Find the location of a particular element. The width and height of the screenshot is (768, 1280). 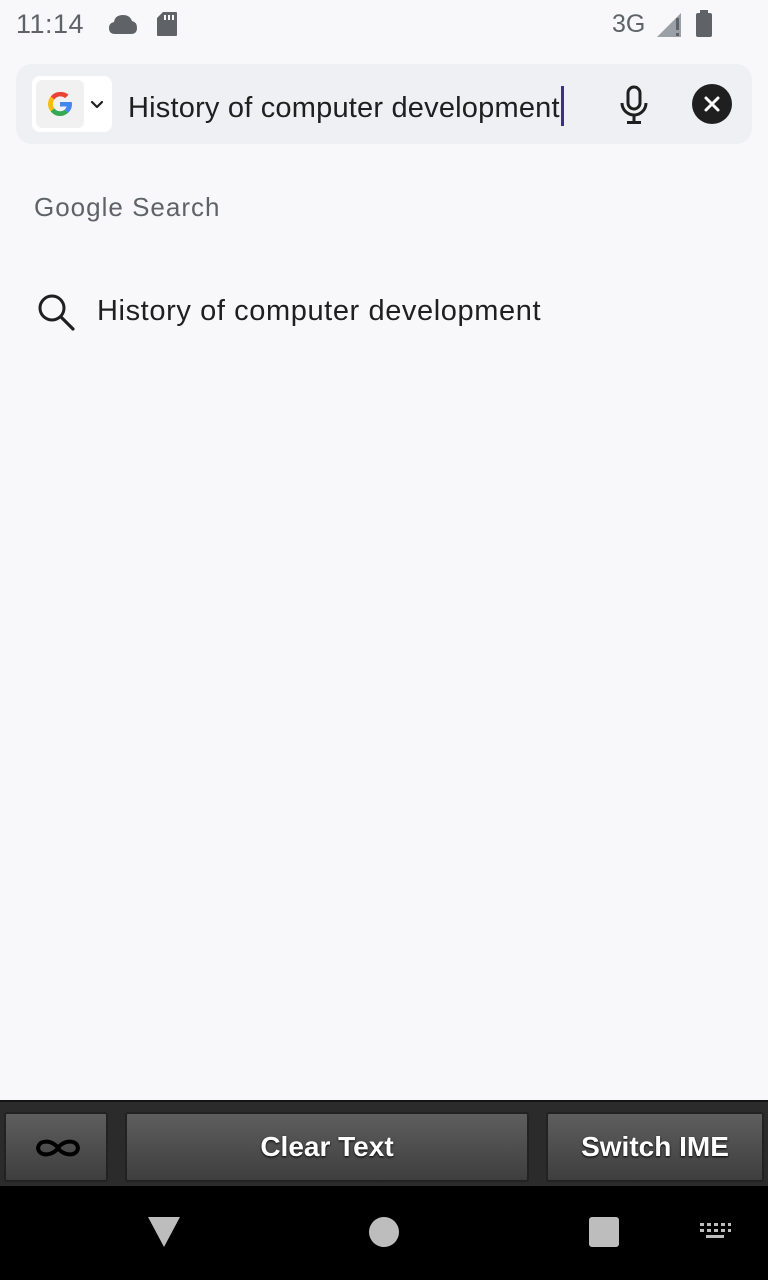

infinity-button is located at coordinates (56, 1147).